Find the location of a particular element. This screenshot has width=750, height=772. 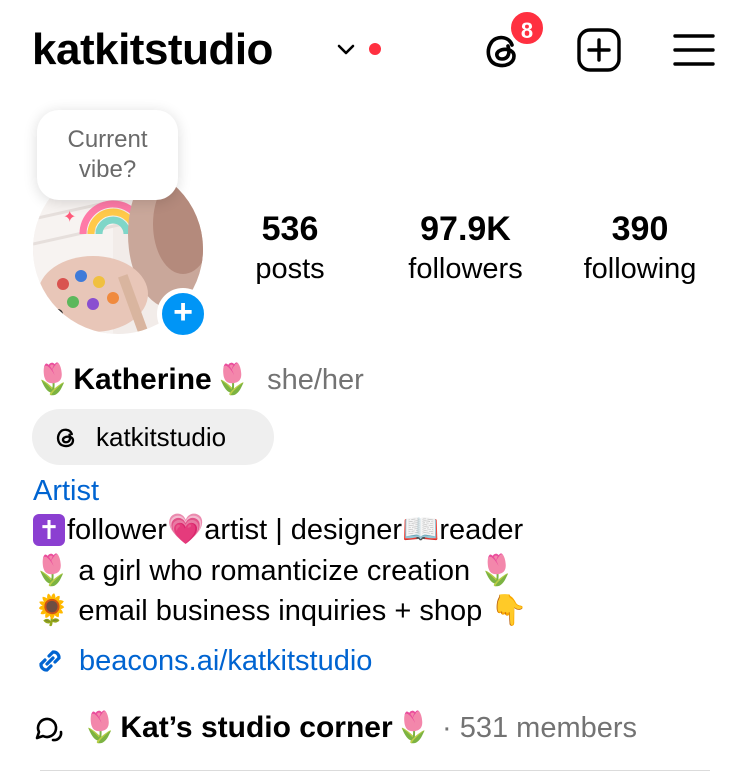

threads-icon is located at coordinates (65, 438).